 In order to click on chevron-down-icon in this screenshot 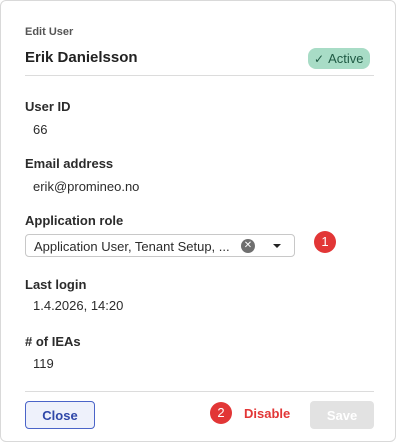, I will do `click(277, 246)`.